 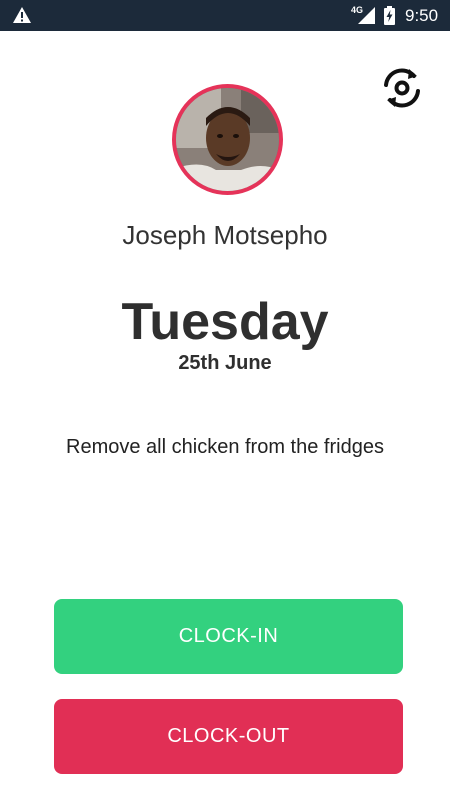 What do you see at coordinates (225, 322) in the screenshot?
I see `day-of-week: Tuesday` at bounding box center [225, 322].